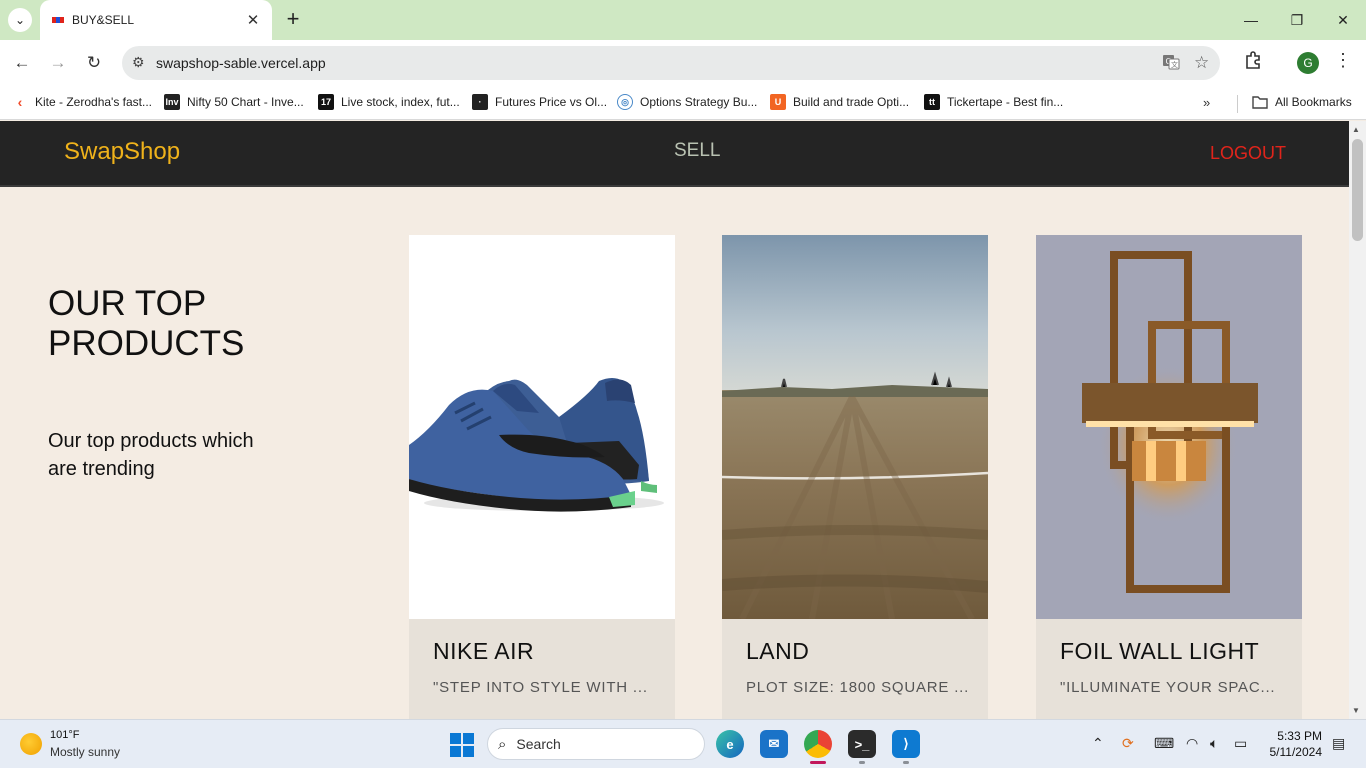  What do you see at coordinates (1174, 64) in the screenshot?
I see `svg-text: 文` at bounding box center [1174, 64].